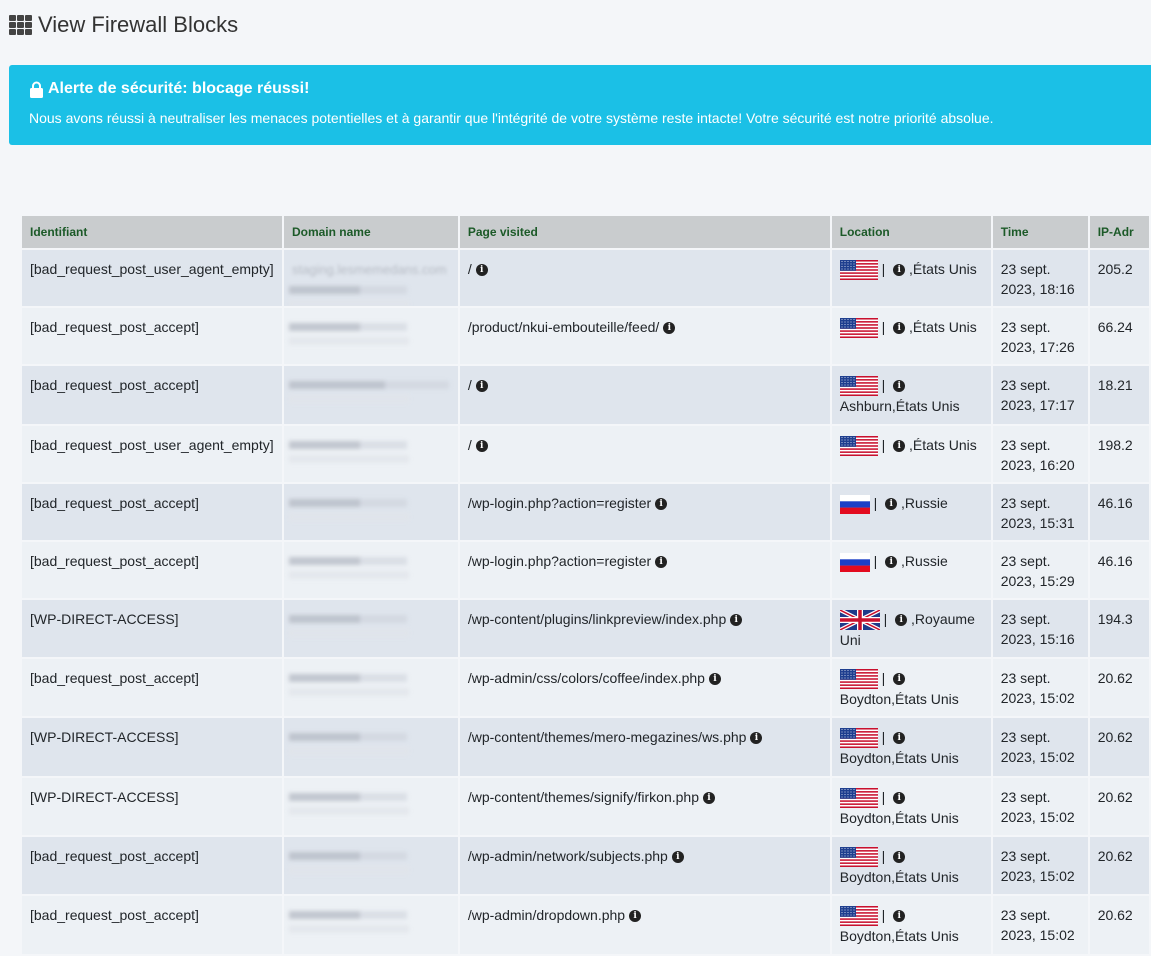 The height and width of the screenshot is (956, 1151). I want to click on cell-ip: 194.3, so click(1119, 629).